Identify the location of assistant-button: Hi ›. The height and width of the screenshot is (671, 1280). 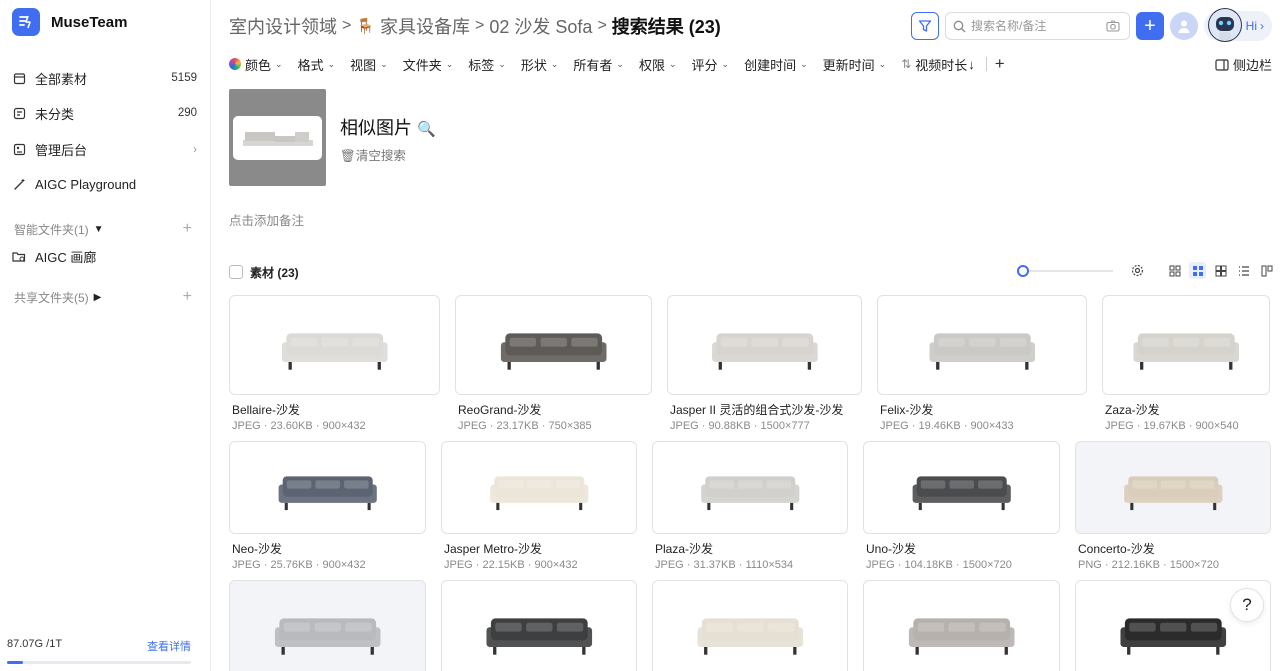
(1238, 25).